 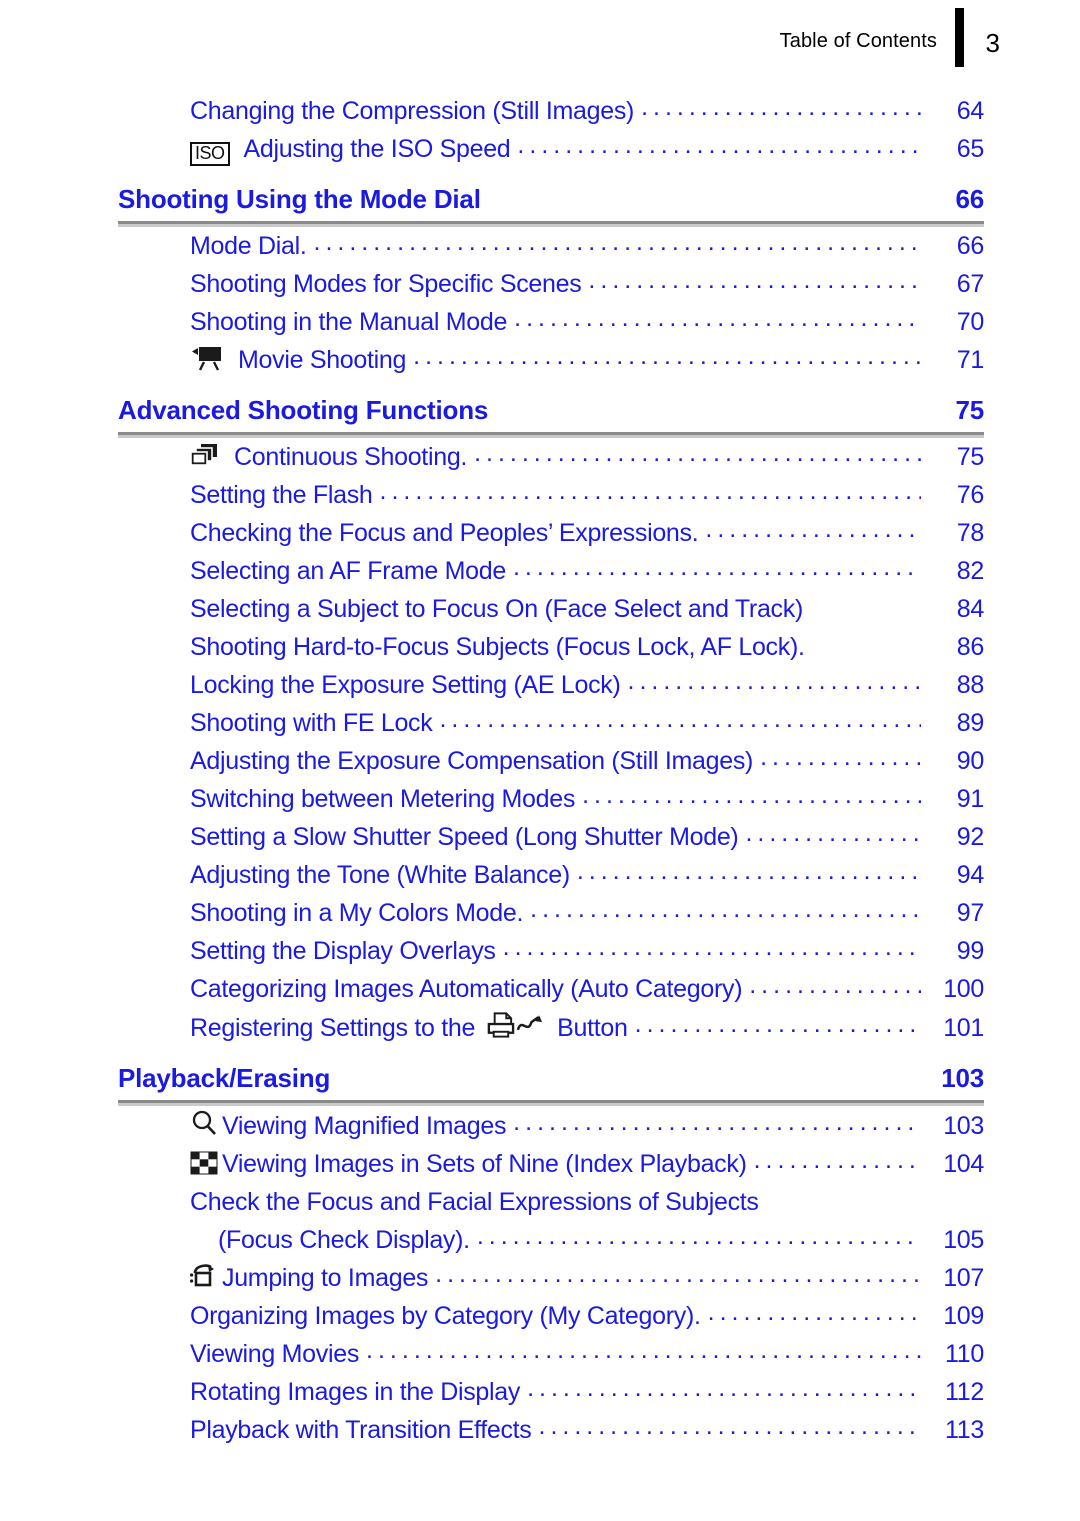 I want to click on toc-entry: Rotating Images in the Display 112, so click(x=551, y=1392).